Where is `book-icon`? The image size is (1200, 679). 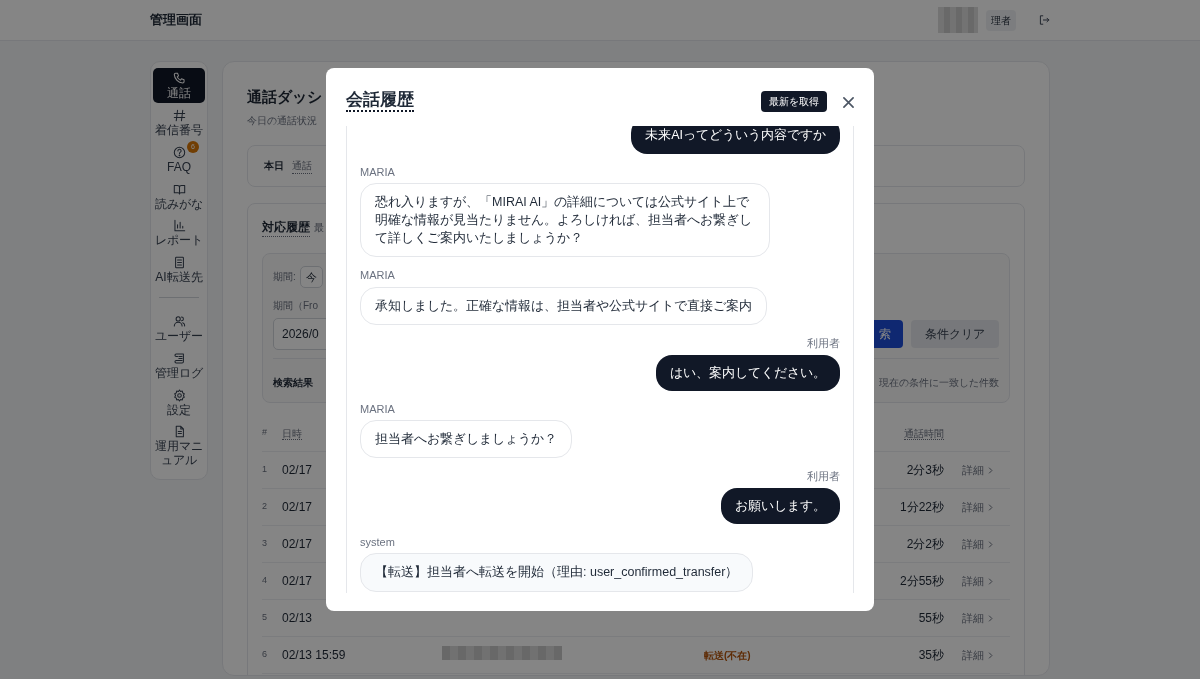 book-icon is located at coordinates (179, 189).